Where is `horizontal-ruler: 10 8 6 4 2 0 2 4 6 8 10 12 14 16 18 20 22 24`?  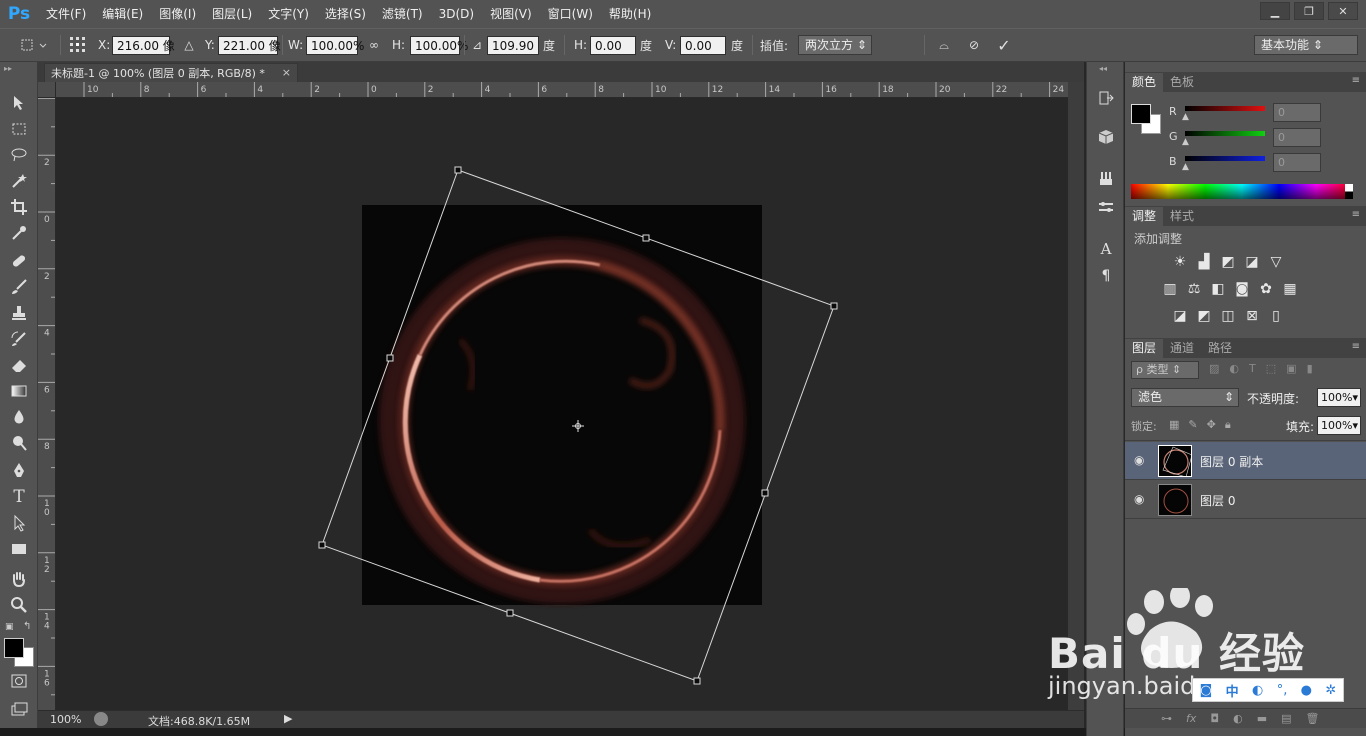 horizontal-ruler: 10 8 6 4 2 0 2 4 6 8 10 12 14 16 18 20 22 24 is located at coordinates (562, 90).